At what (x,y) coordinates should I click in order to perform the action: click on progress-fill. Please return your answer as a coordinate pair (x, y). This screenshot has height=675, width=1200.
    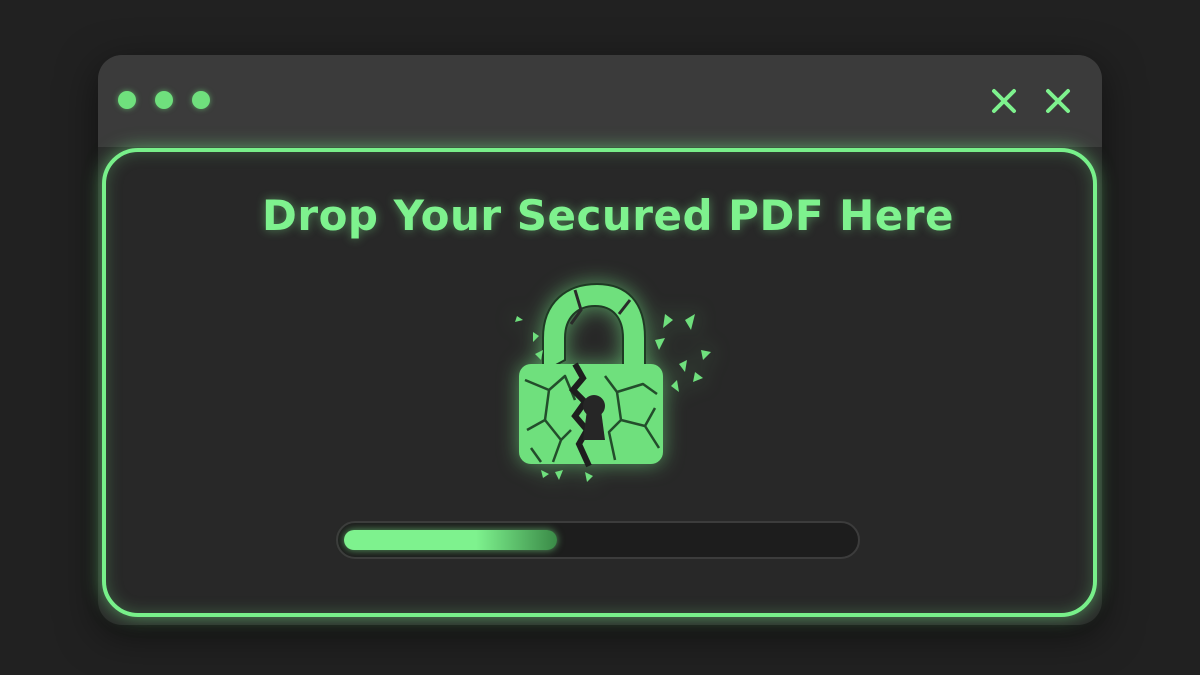
    Looking at the image, I should click on (450, 540).